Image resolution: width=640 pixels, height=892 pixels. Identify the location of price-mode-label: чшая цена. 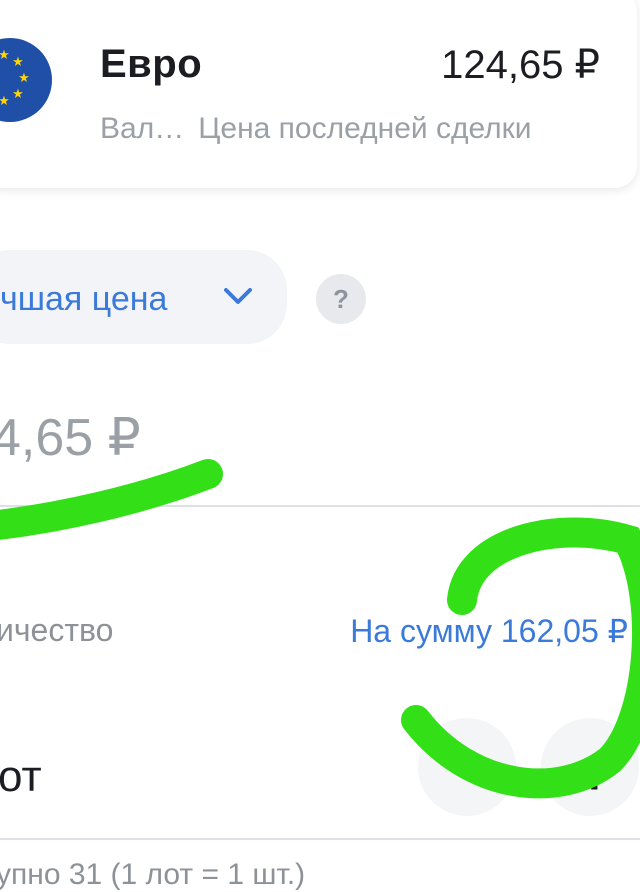
(84, 299).